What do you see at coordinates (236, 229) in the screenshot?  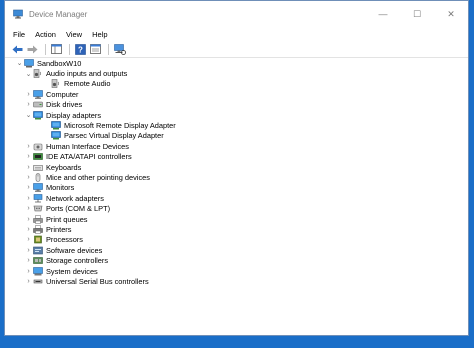 I see `tree-category: › Printers` at bounding box center [236, 229].